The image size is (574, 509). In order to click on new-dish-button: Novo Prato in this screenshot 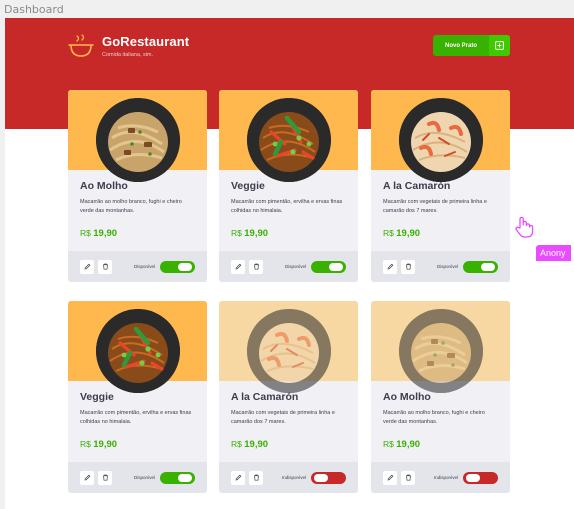, I will do `click(471, 45)`.